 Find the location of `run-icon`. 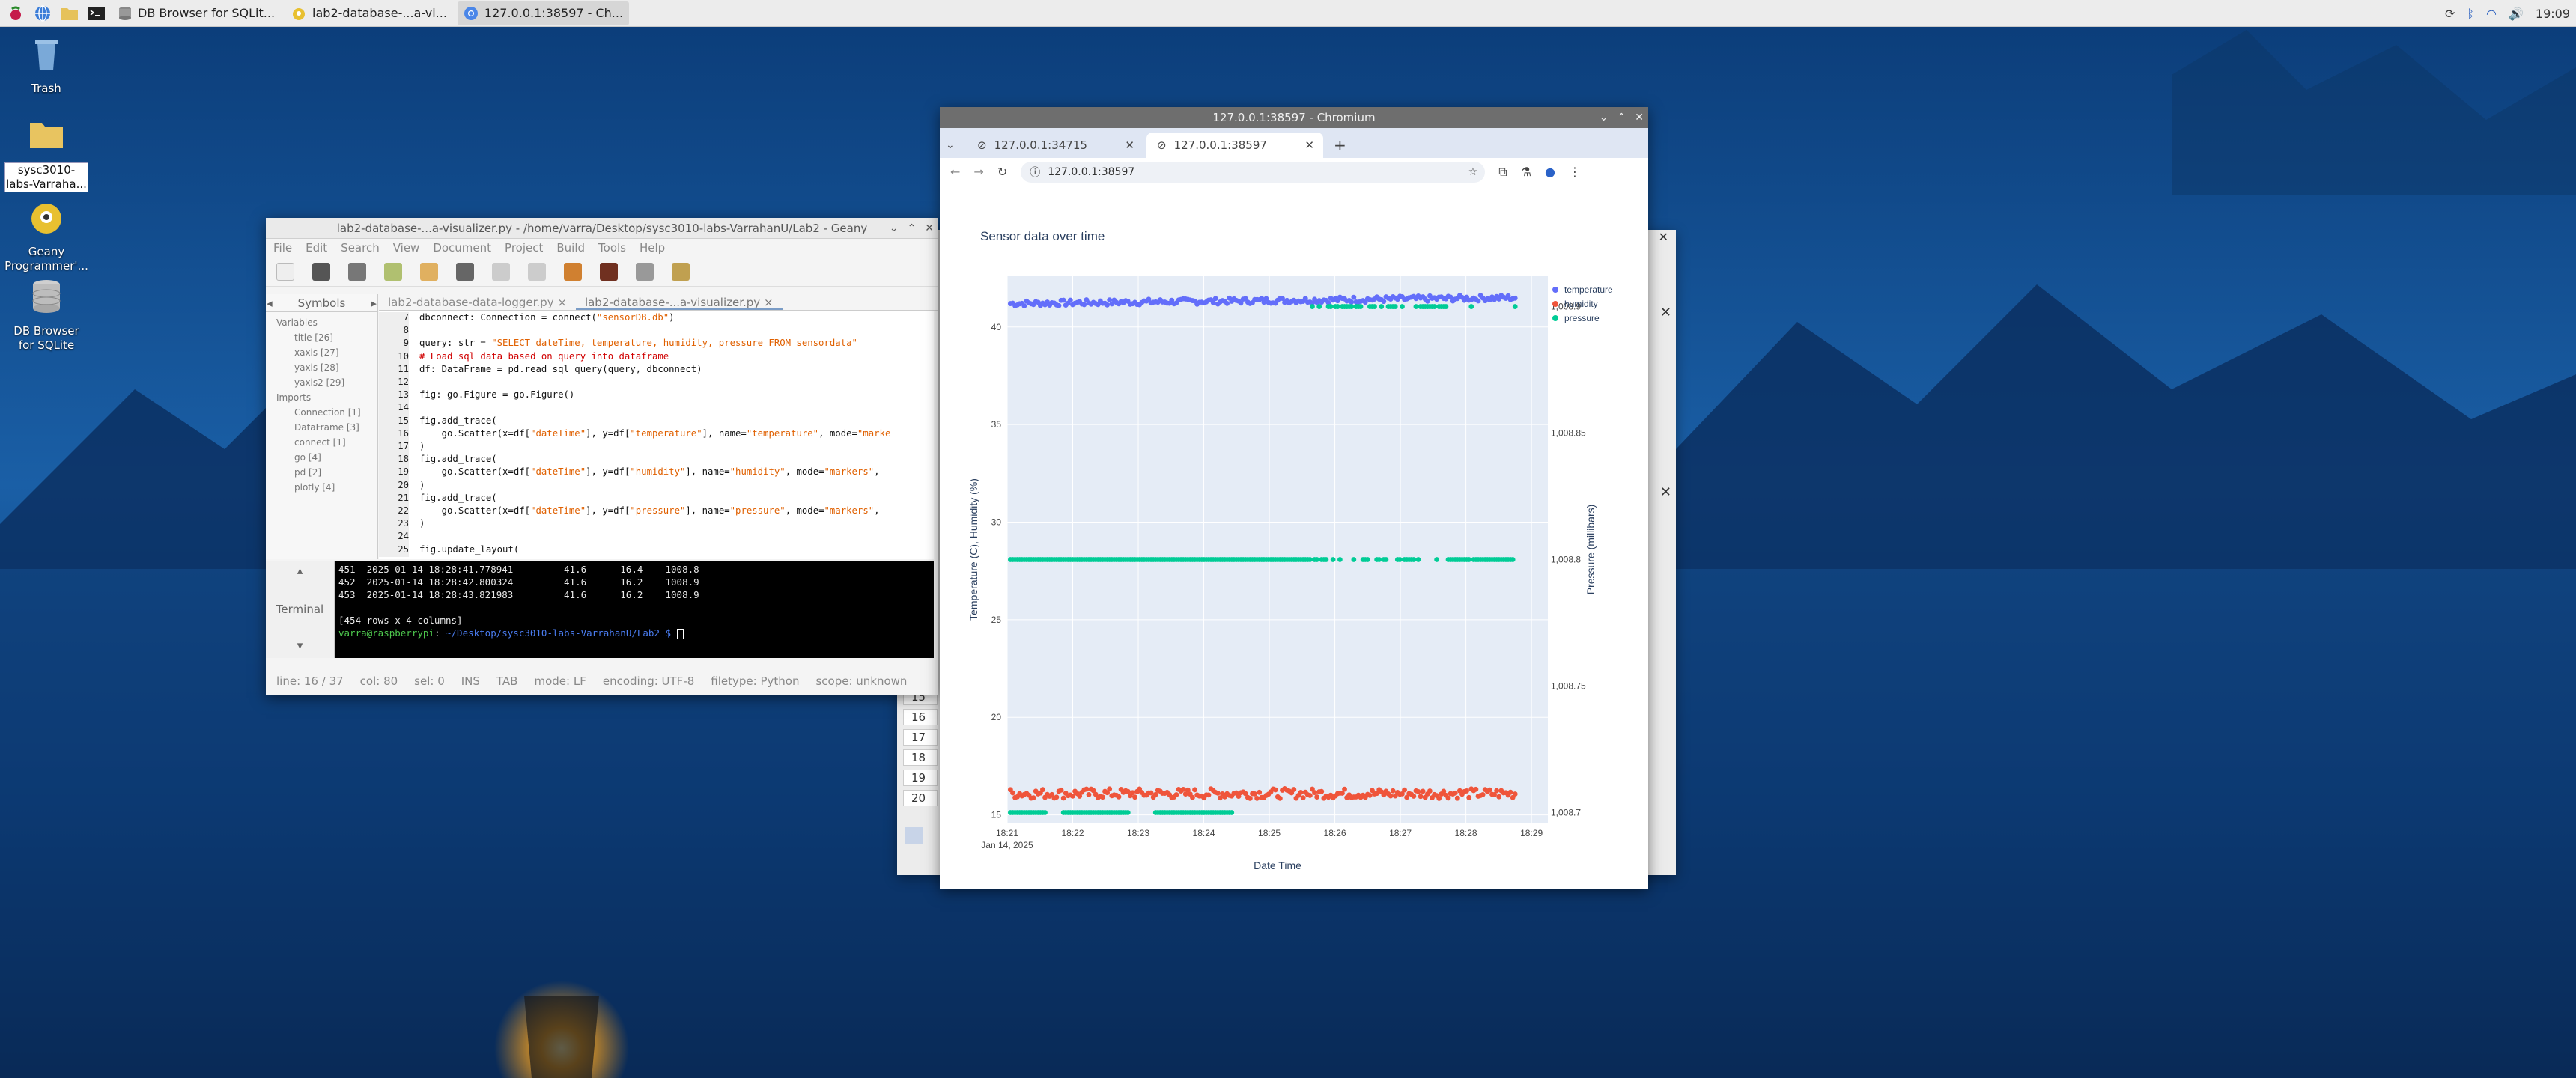

run-icon is located at coordinates (645, 271).